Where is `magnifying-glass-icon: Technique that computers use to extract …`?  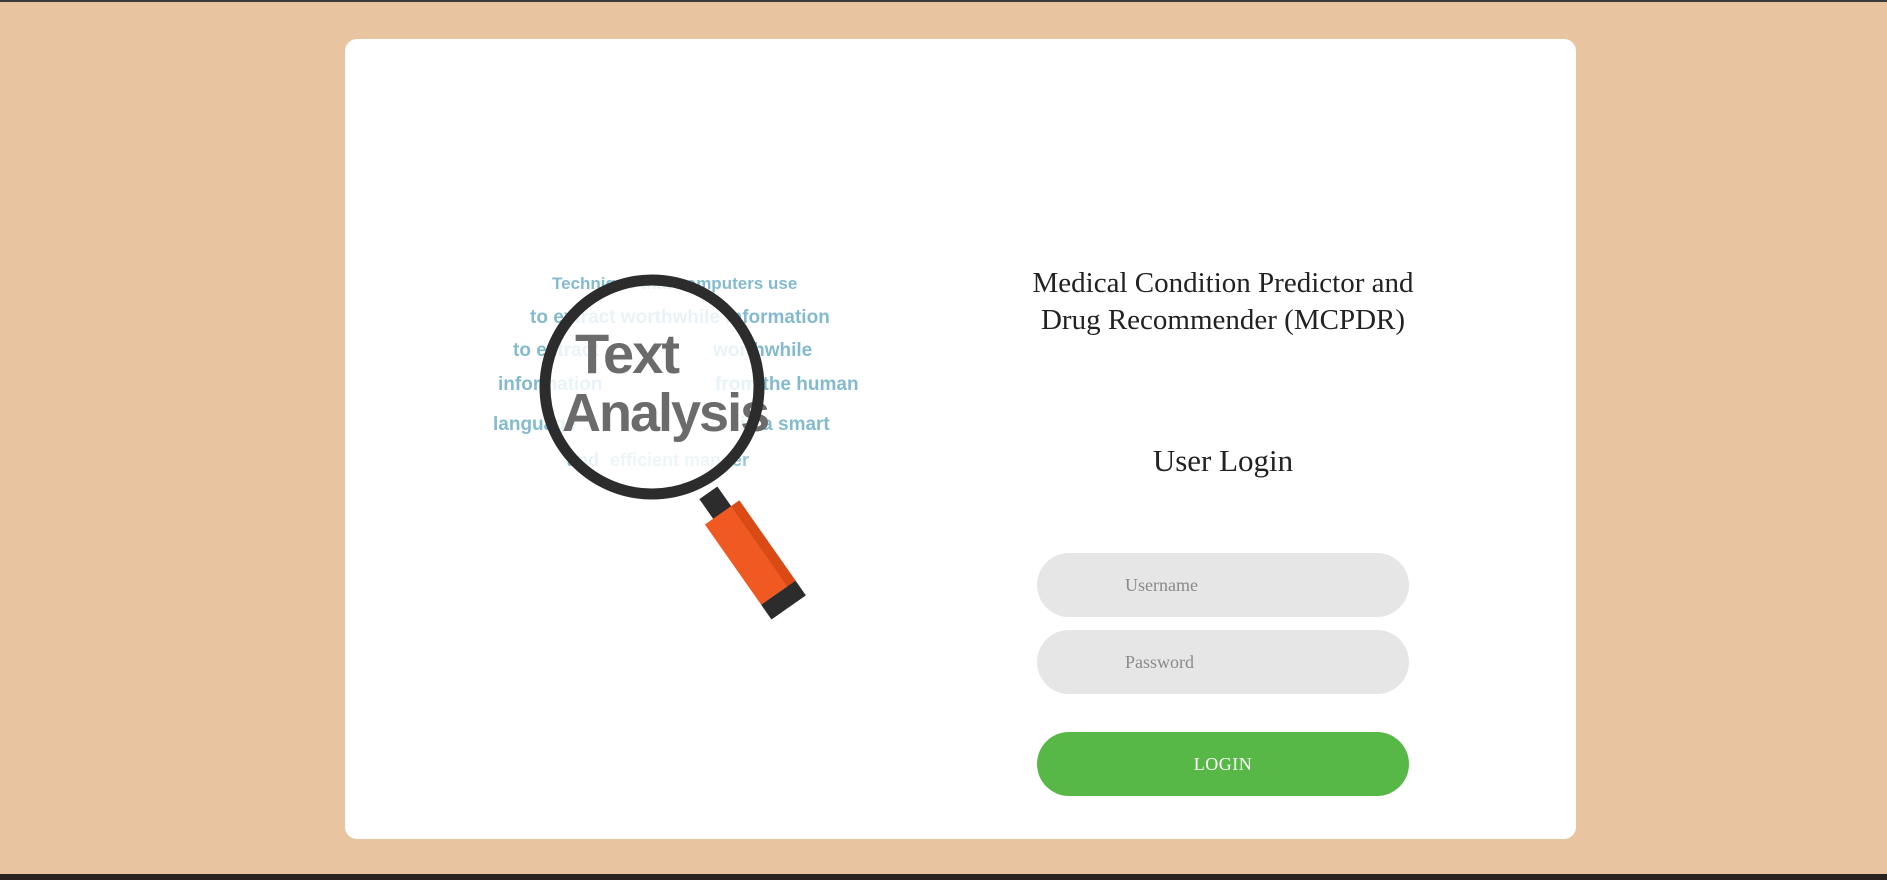
magnifying-glass-icon: Technique that computers use to extract … is located at coordinates (676, 447).